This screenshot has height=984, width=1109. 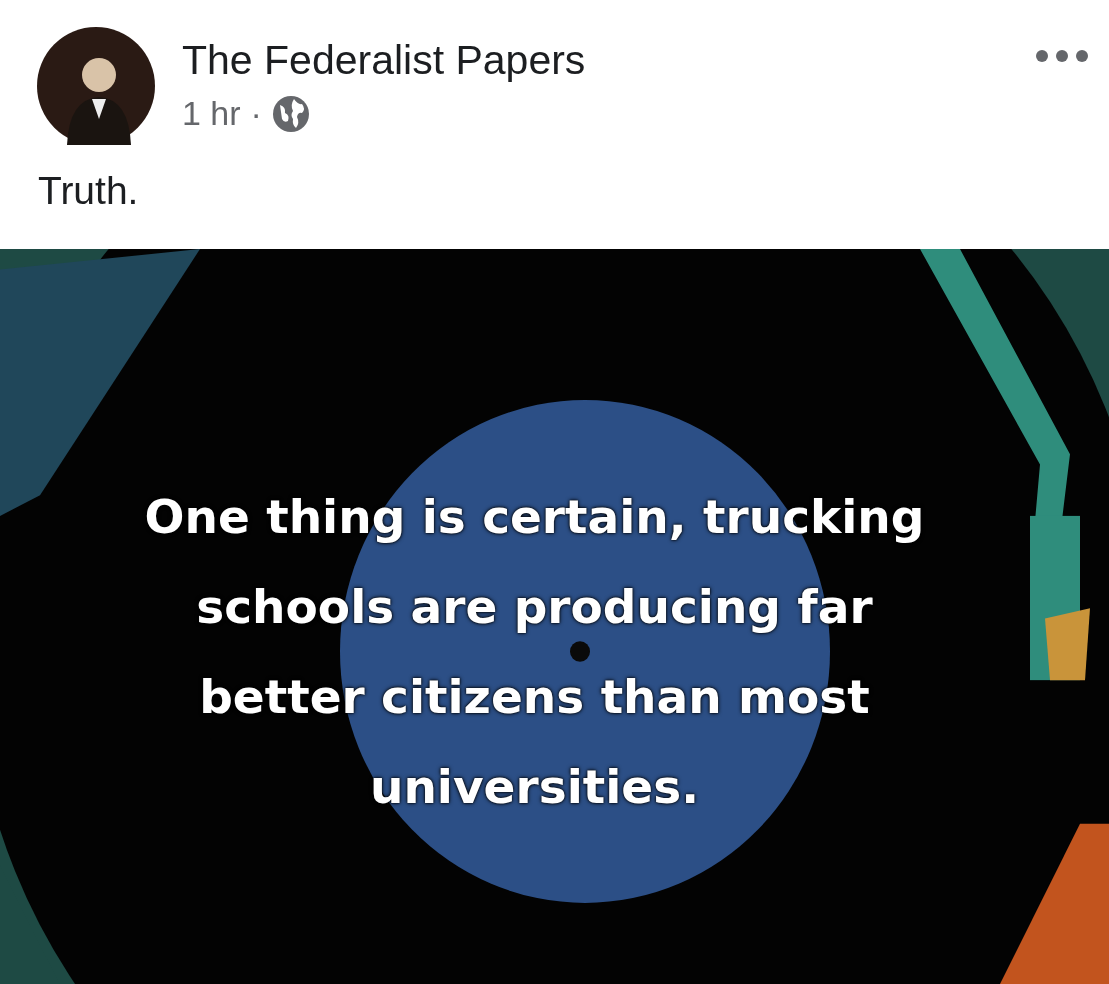 What do you see at coordinates (290, 113) in the screenshot?
I see `globe-icon` at bounding box center [290, 113].